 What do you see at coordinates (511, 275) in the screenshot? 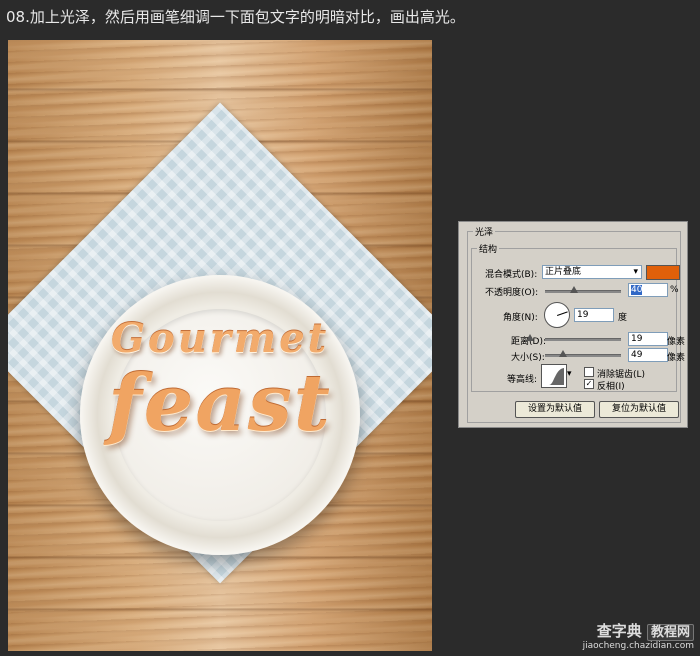
I see `blend-mode-label: 混合模式(B):` at bounding box center [511, 275].